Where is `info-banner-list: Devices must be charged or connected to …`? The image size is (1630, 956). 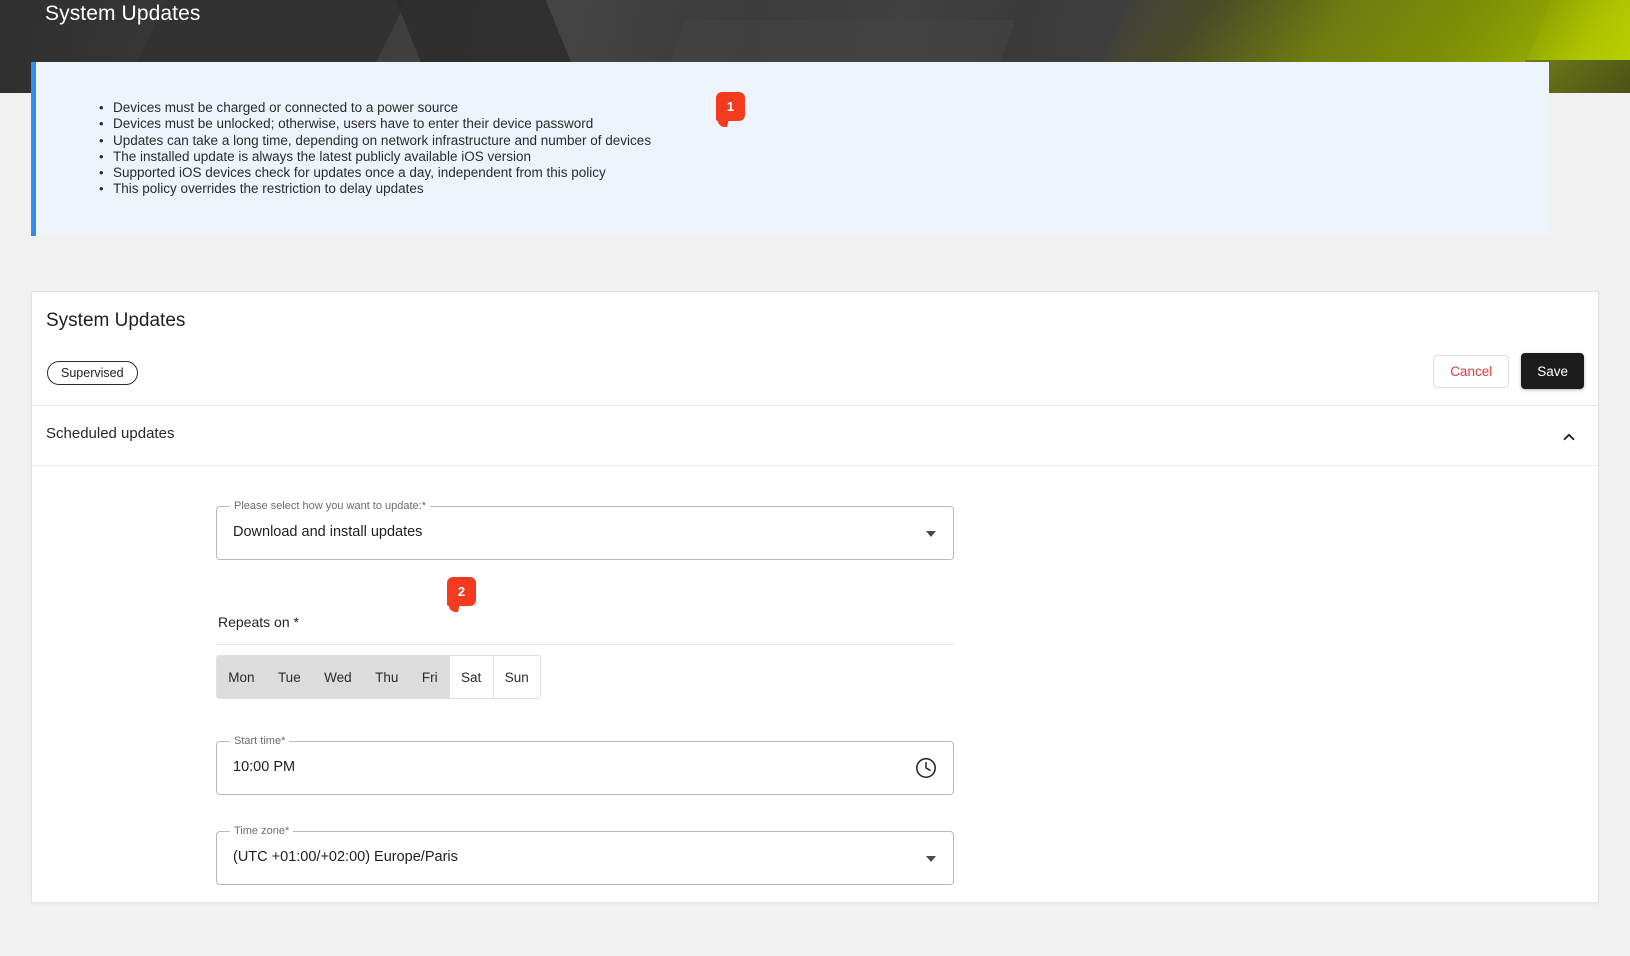
info-banner-list: Devices must be charged or connected to … is located at coordinates (375, 149).